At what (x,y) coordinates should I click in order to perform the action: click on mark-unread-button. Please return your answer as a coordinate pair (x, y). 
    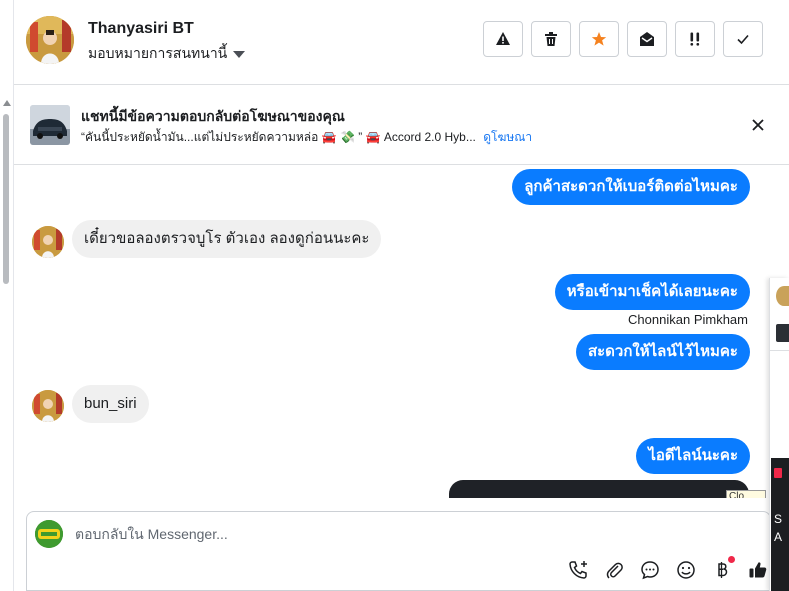
    Looking at the image, I should click on (647, 39).